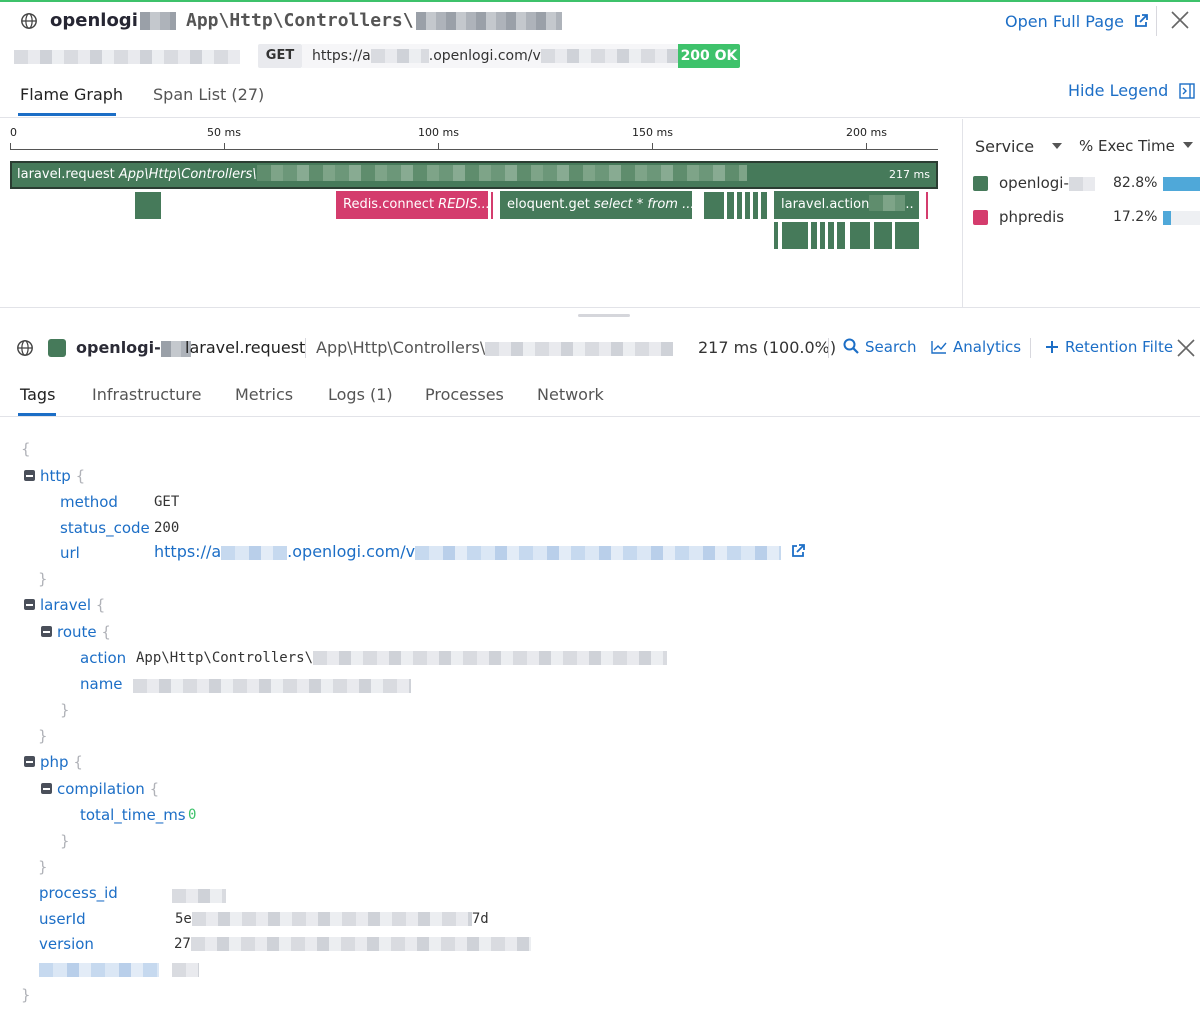  Describe the element at coordinates (166, 528) in the screenshot. I see `tag-value: 200` at that location.